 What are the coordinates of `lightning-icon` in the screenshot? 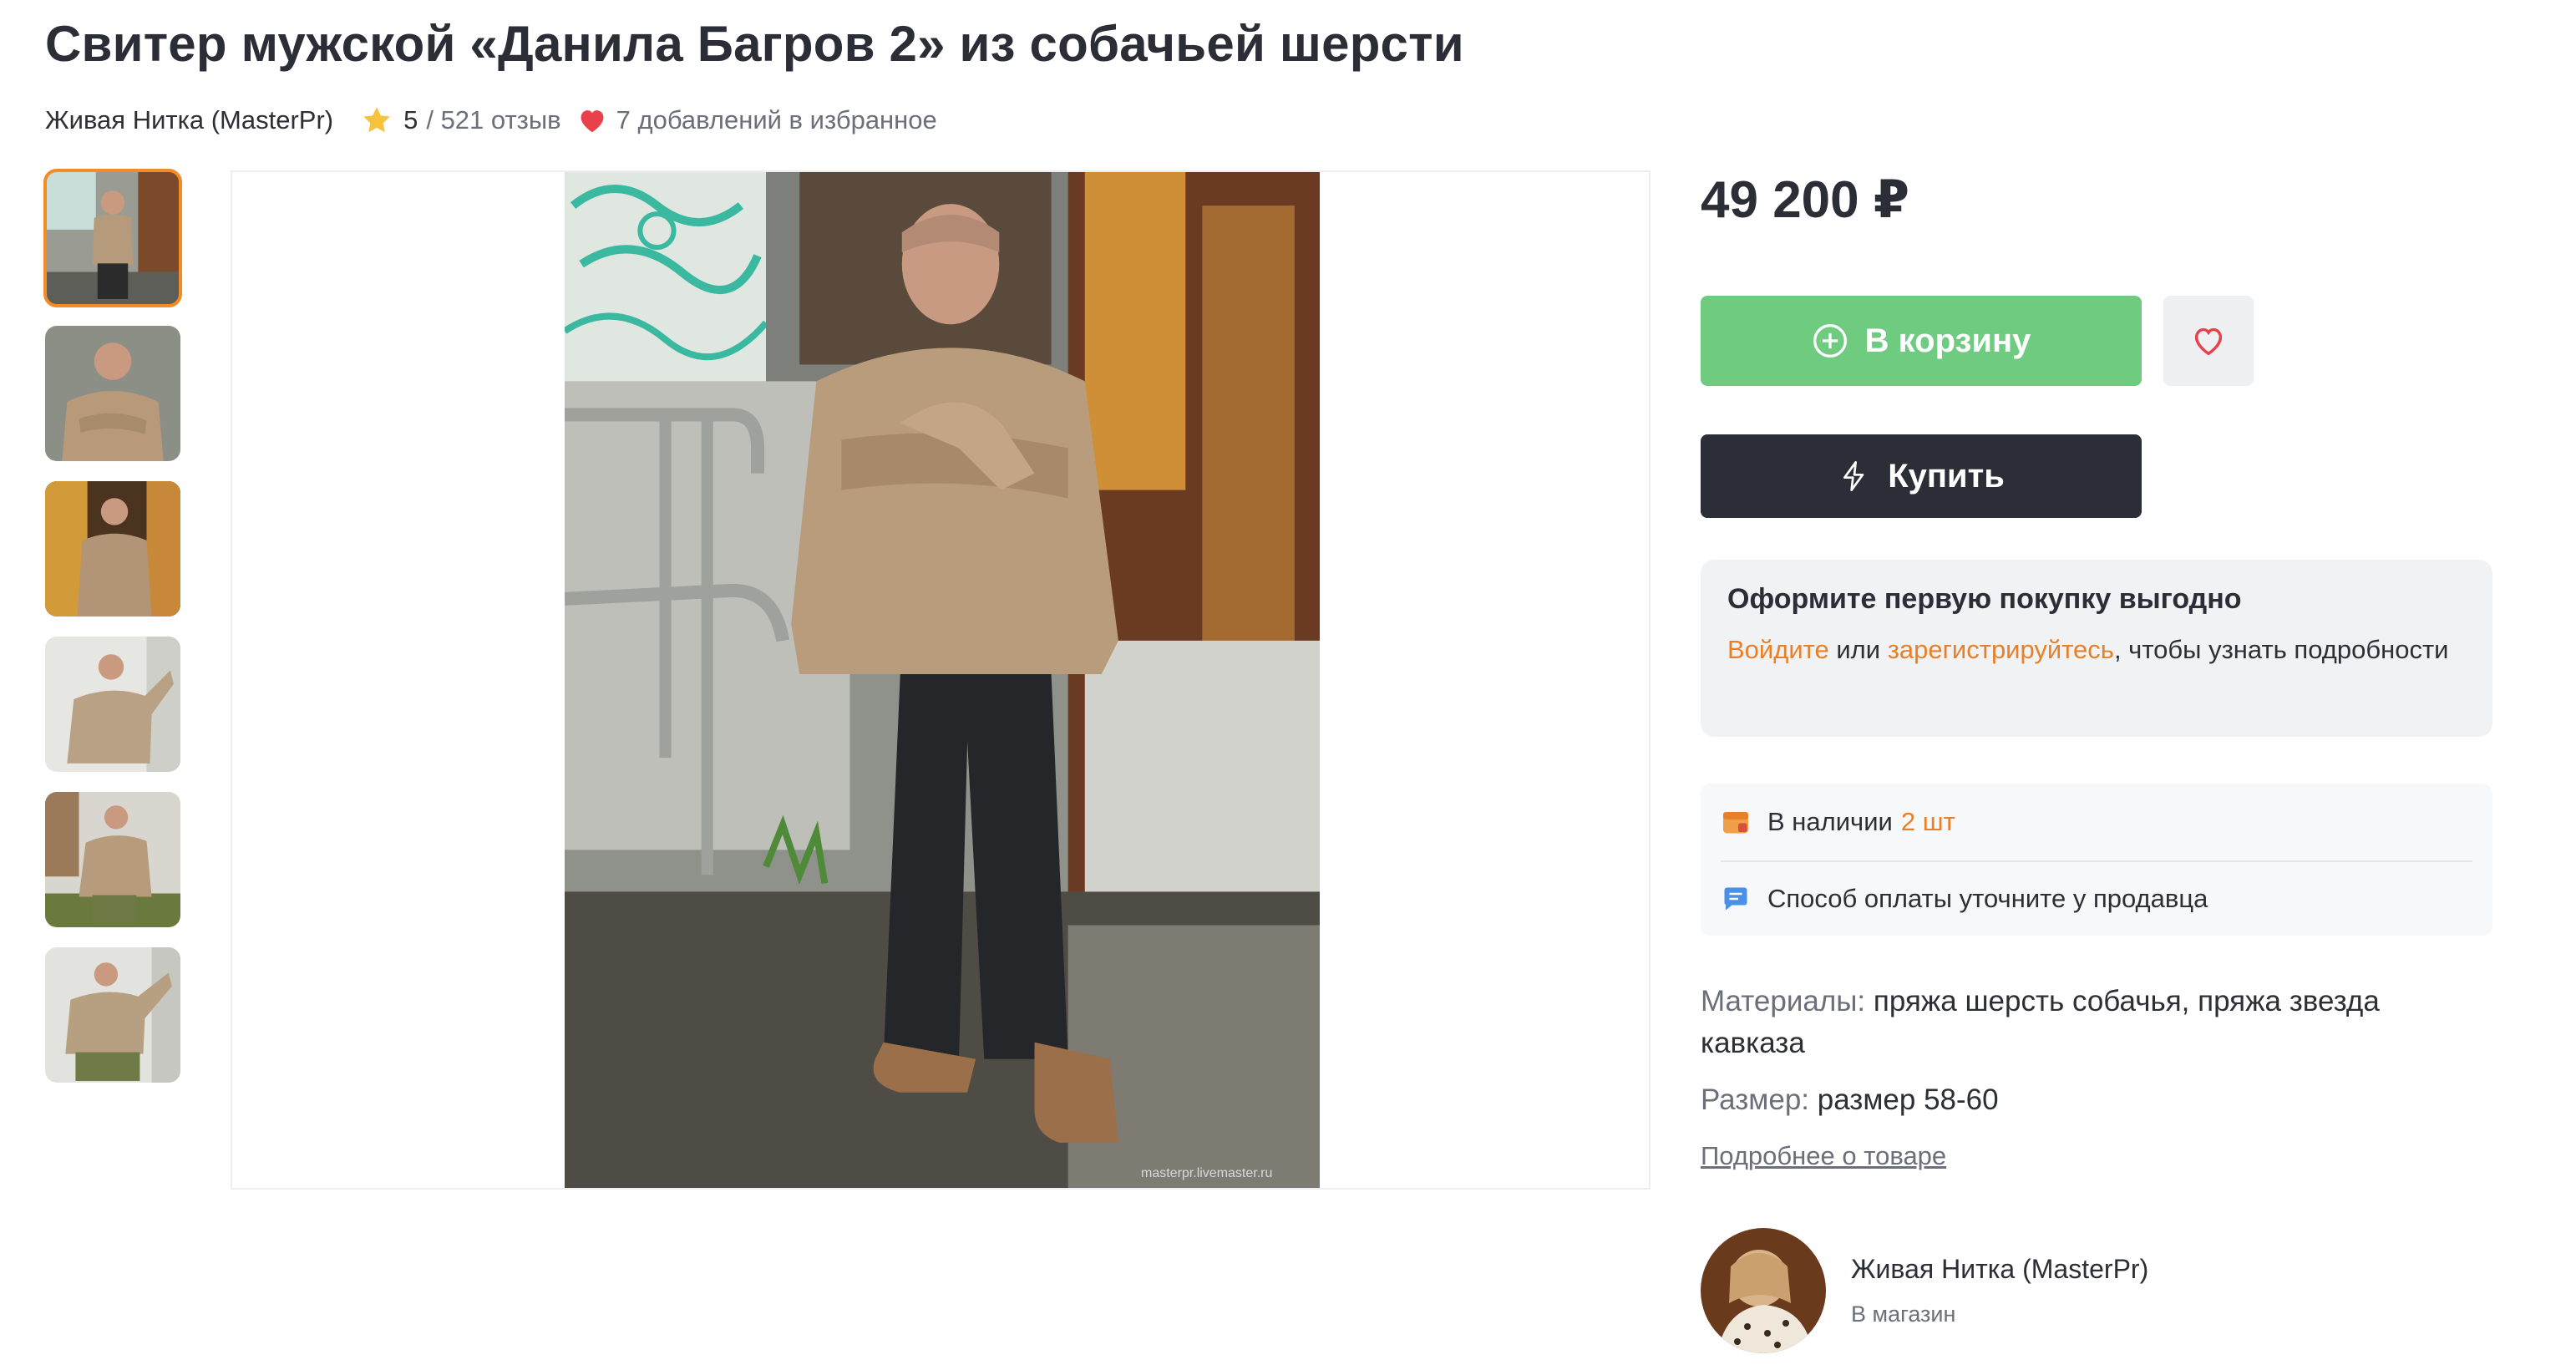 It's located at (1853, 476).